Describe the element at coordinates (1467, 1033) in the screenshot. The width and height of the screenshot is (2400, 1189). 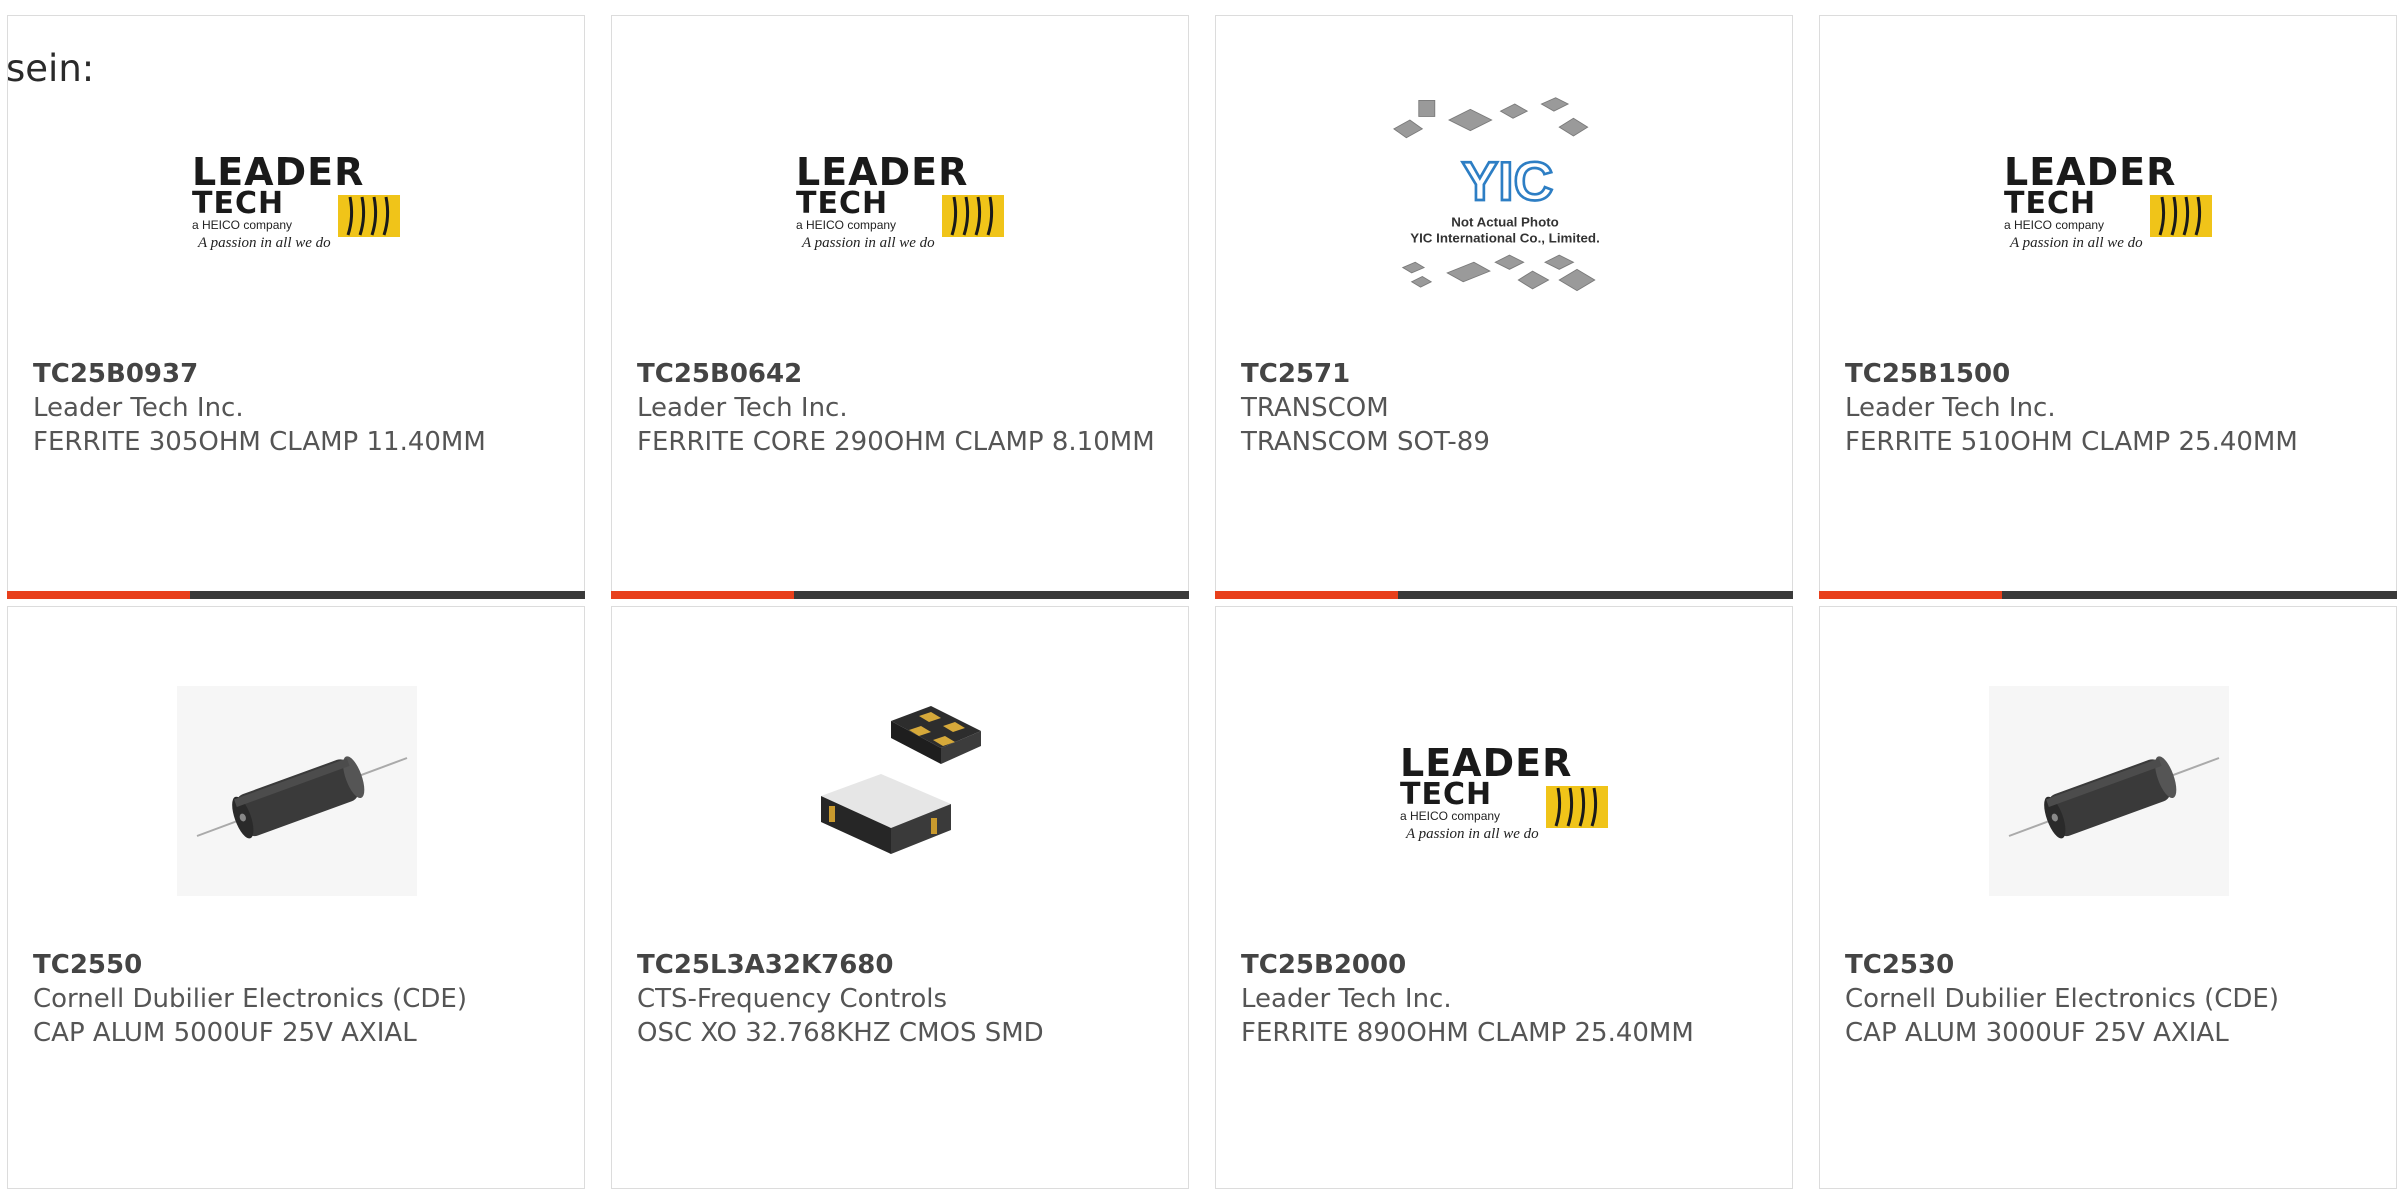
I see `product-description: FERRITE 890OHM CLAMP 25.40MM` at that location.